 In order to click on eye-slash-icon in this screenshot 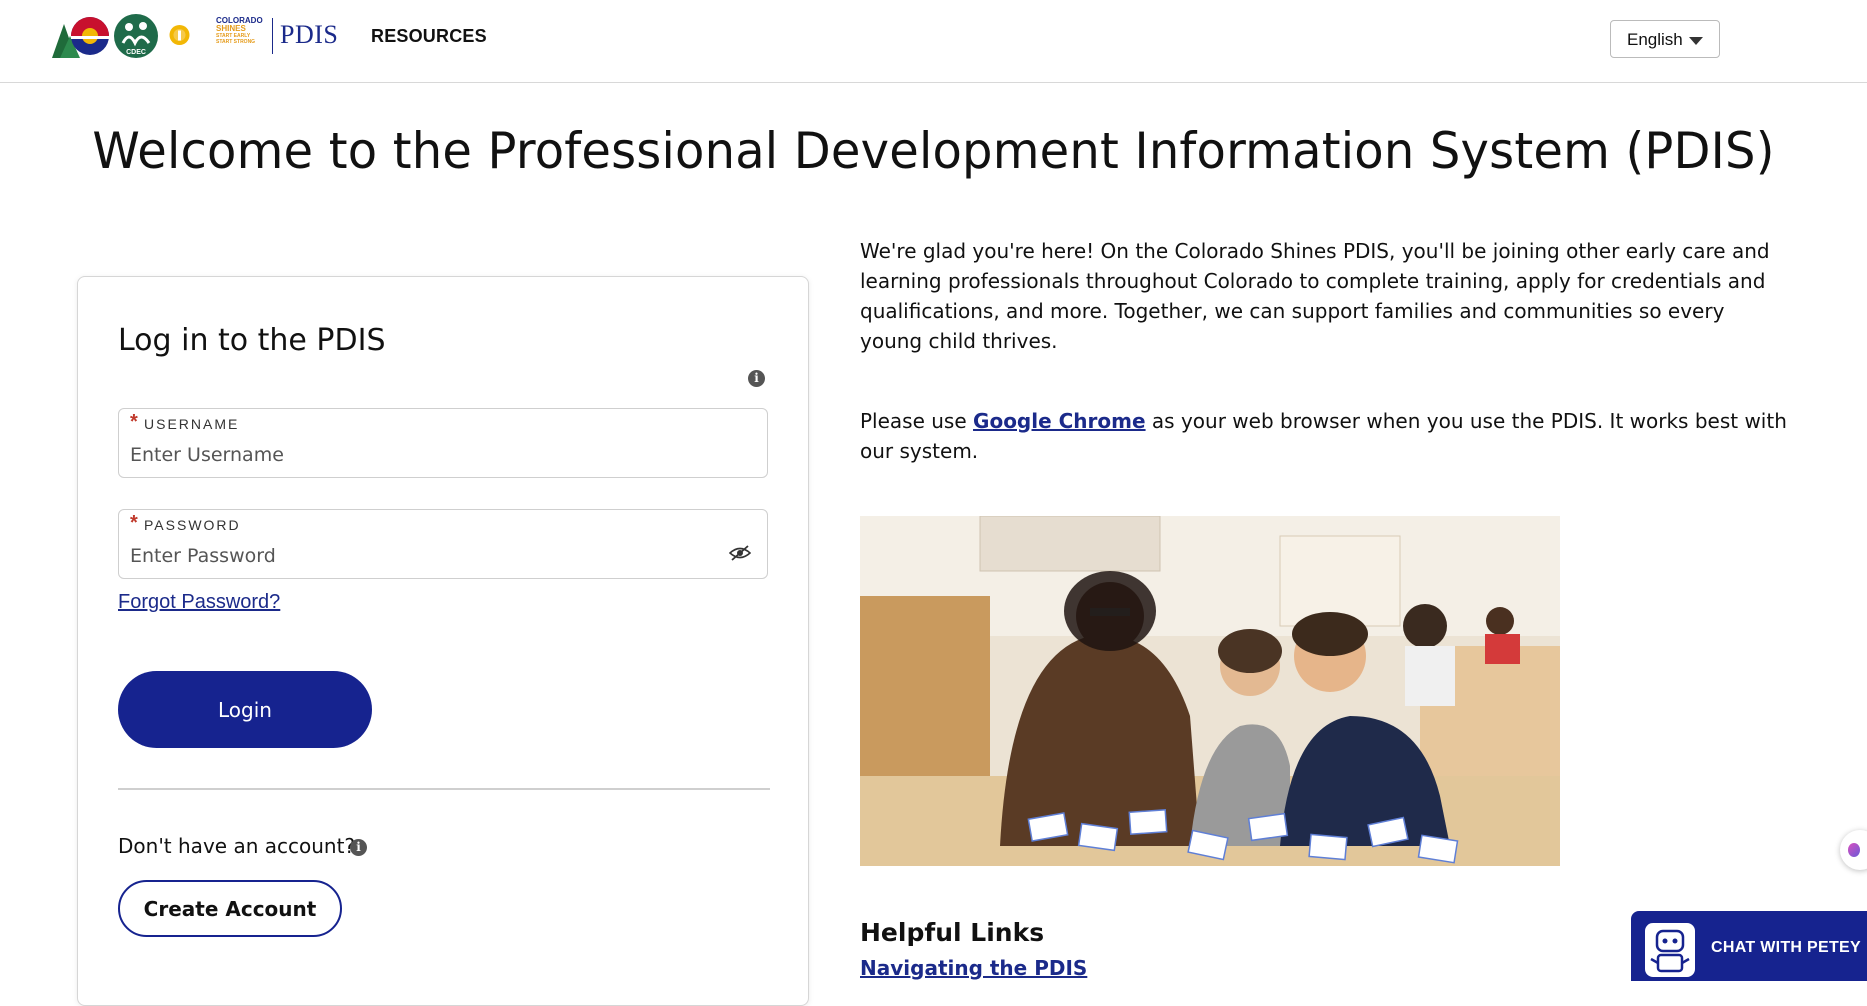, I will do `click(740, 553)`.